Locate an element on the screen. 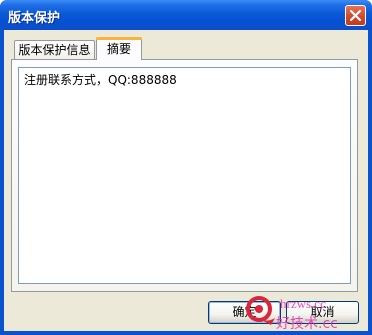 Image resolution: width=372 pixels, height=335 pixels. tab-version-protection-info: 版本保护信息 is located at coordinates (54, 49).